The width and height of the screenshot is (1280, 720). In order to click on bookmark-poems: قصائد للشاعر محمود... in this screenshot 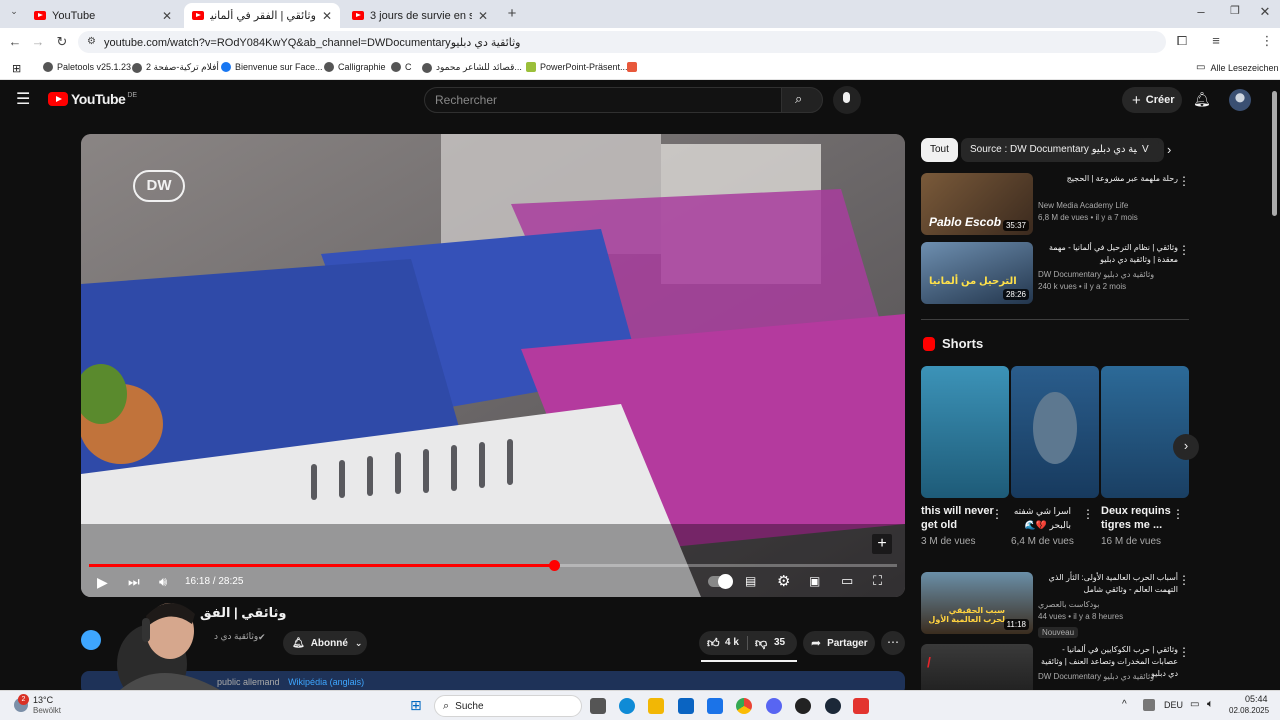, I will do `click(472, 67)`.